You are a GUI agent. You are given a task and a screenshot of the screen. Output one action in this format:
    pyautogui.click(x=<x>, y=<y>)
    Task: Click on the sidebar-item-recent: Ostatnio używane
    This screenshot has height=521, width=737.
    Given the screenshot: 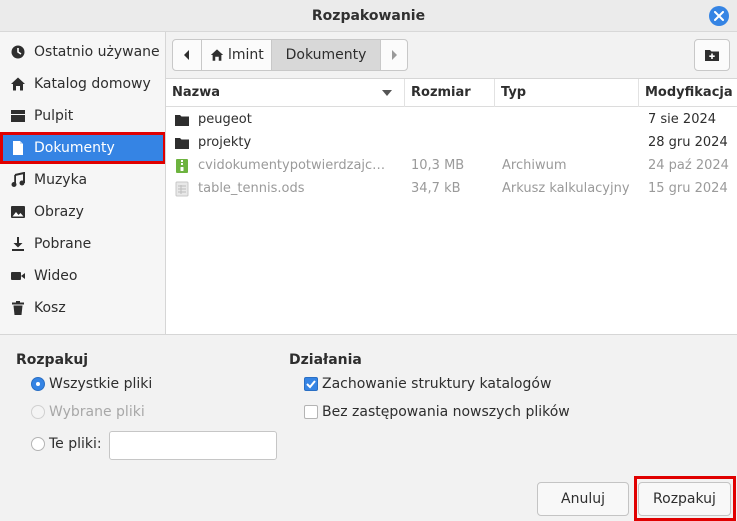 What is the action you would take?
    pyautogui.click(x=82, y=52)
    